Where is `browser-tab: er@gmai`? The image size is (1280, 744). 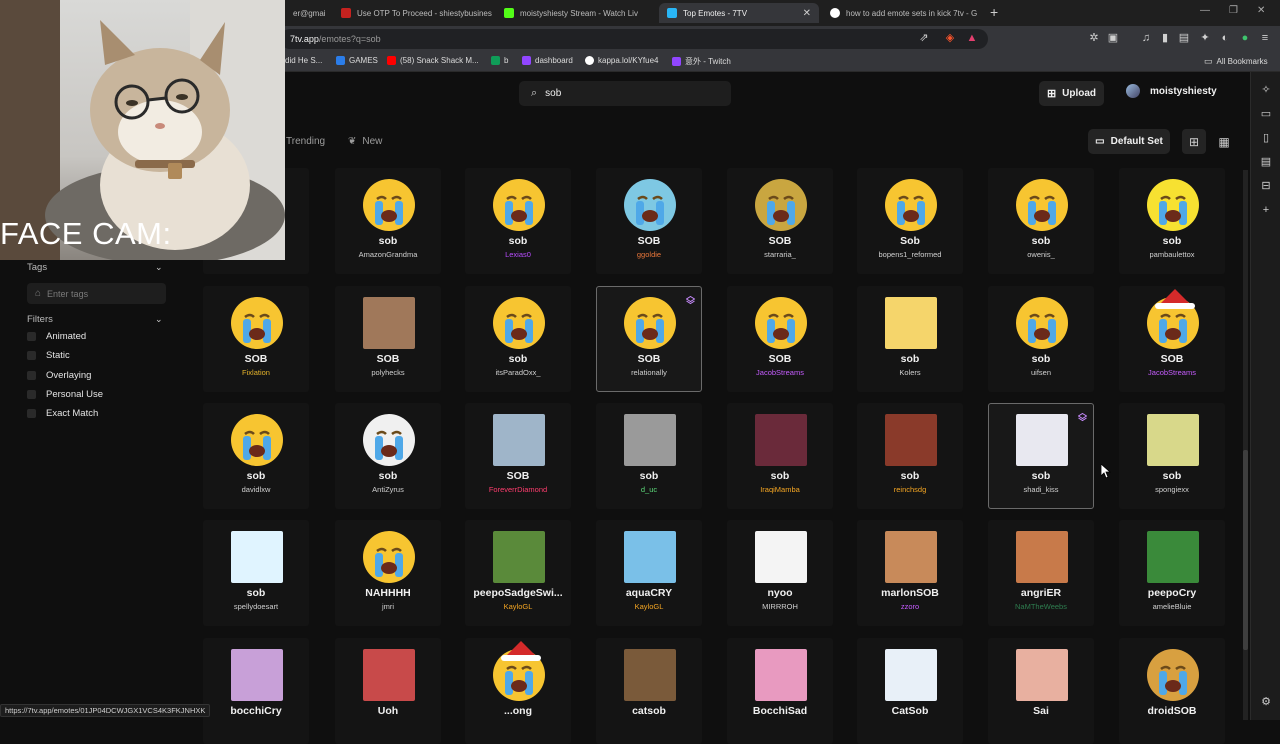
browser-tab: er@gmai is located at coordinates (307, 13).